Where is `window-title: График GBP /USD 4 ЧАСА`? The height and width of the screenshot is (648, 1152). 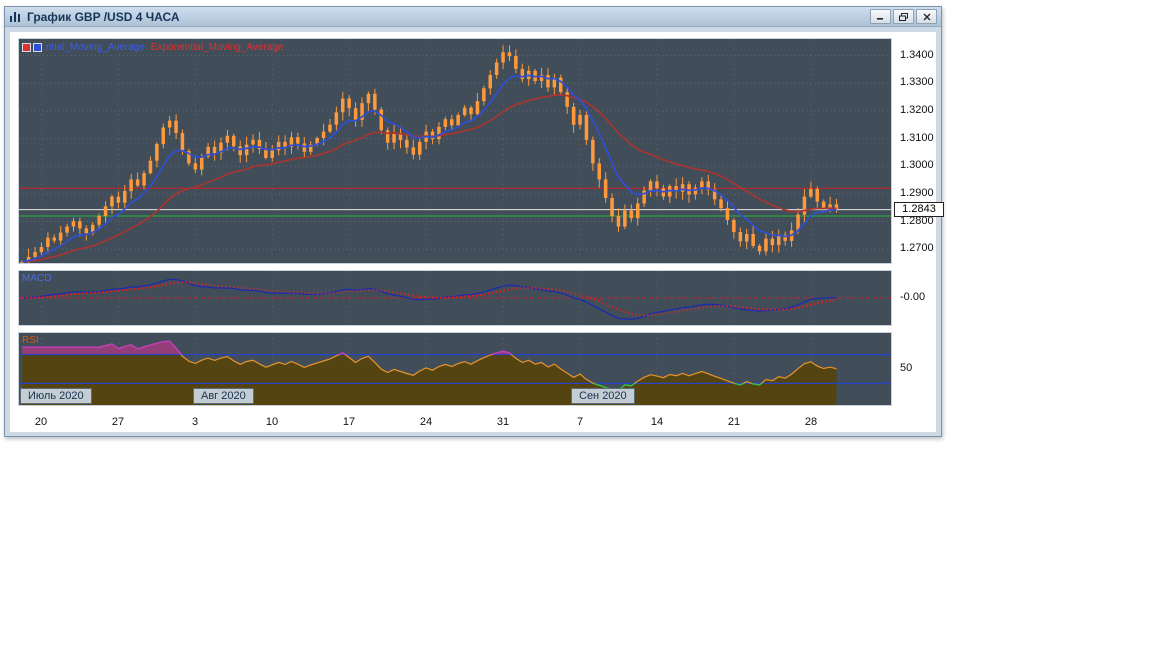
window-title: График GBP /USD 4 ЧАСА is located at coordinates (103, 16).